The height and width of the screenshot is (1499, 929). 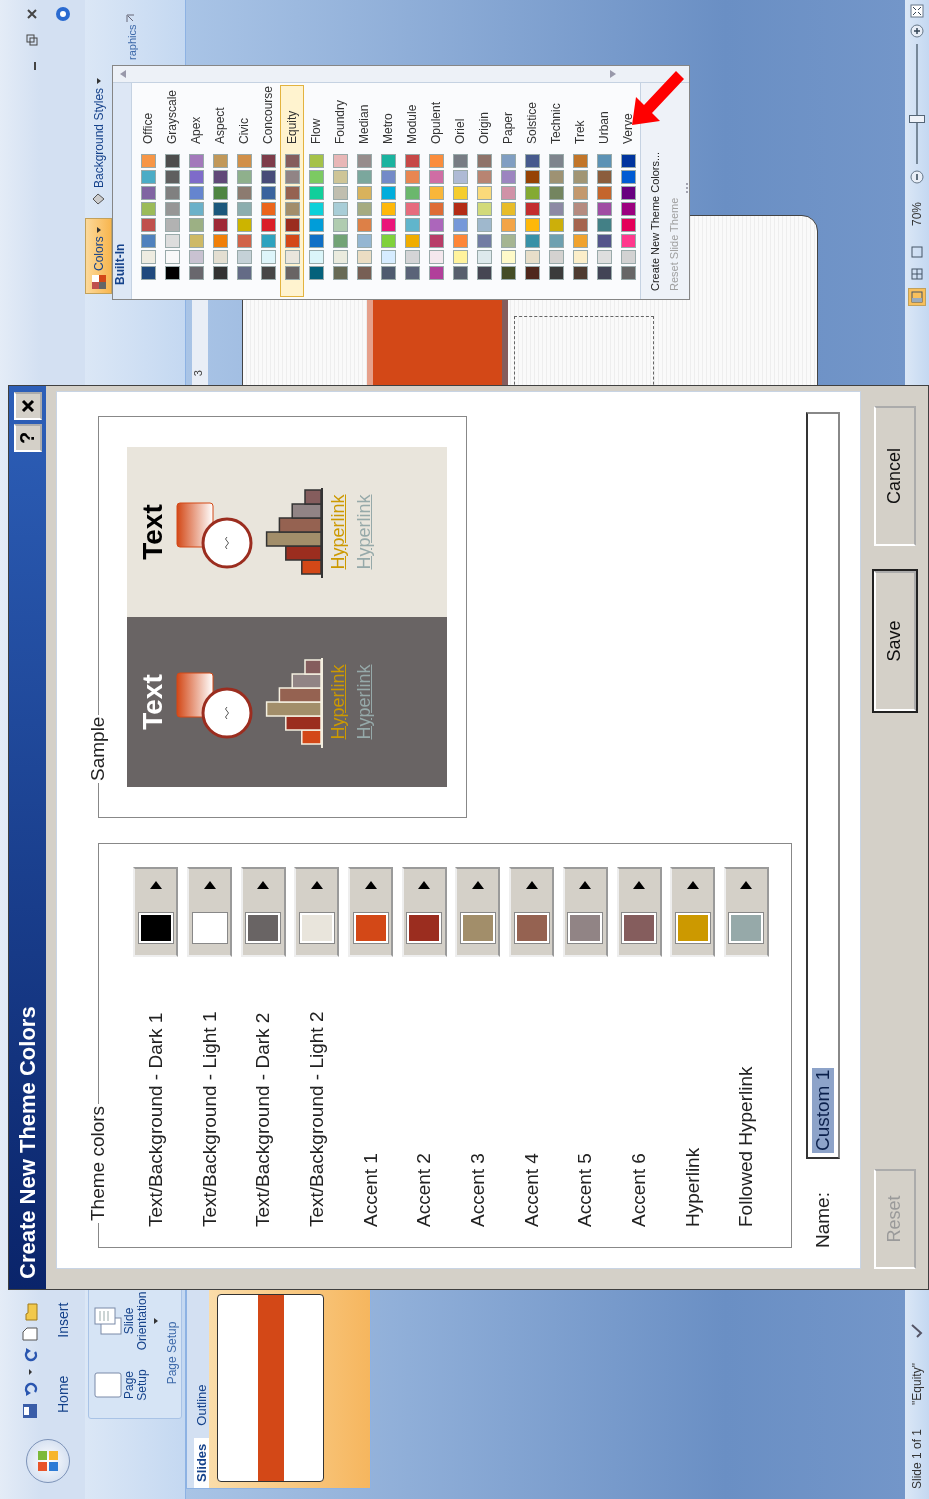 I want to click on spell-check-icon, so click(x=917, y=1331).